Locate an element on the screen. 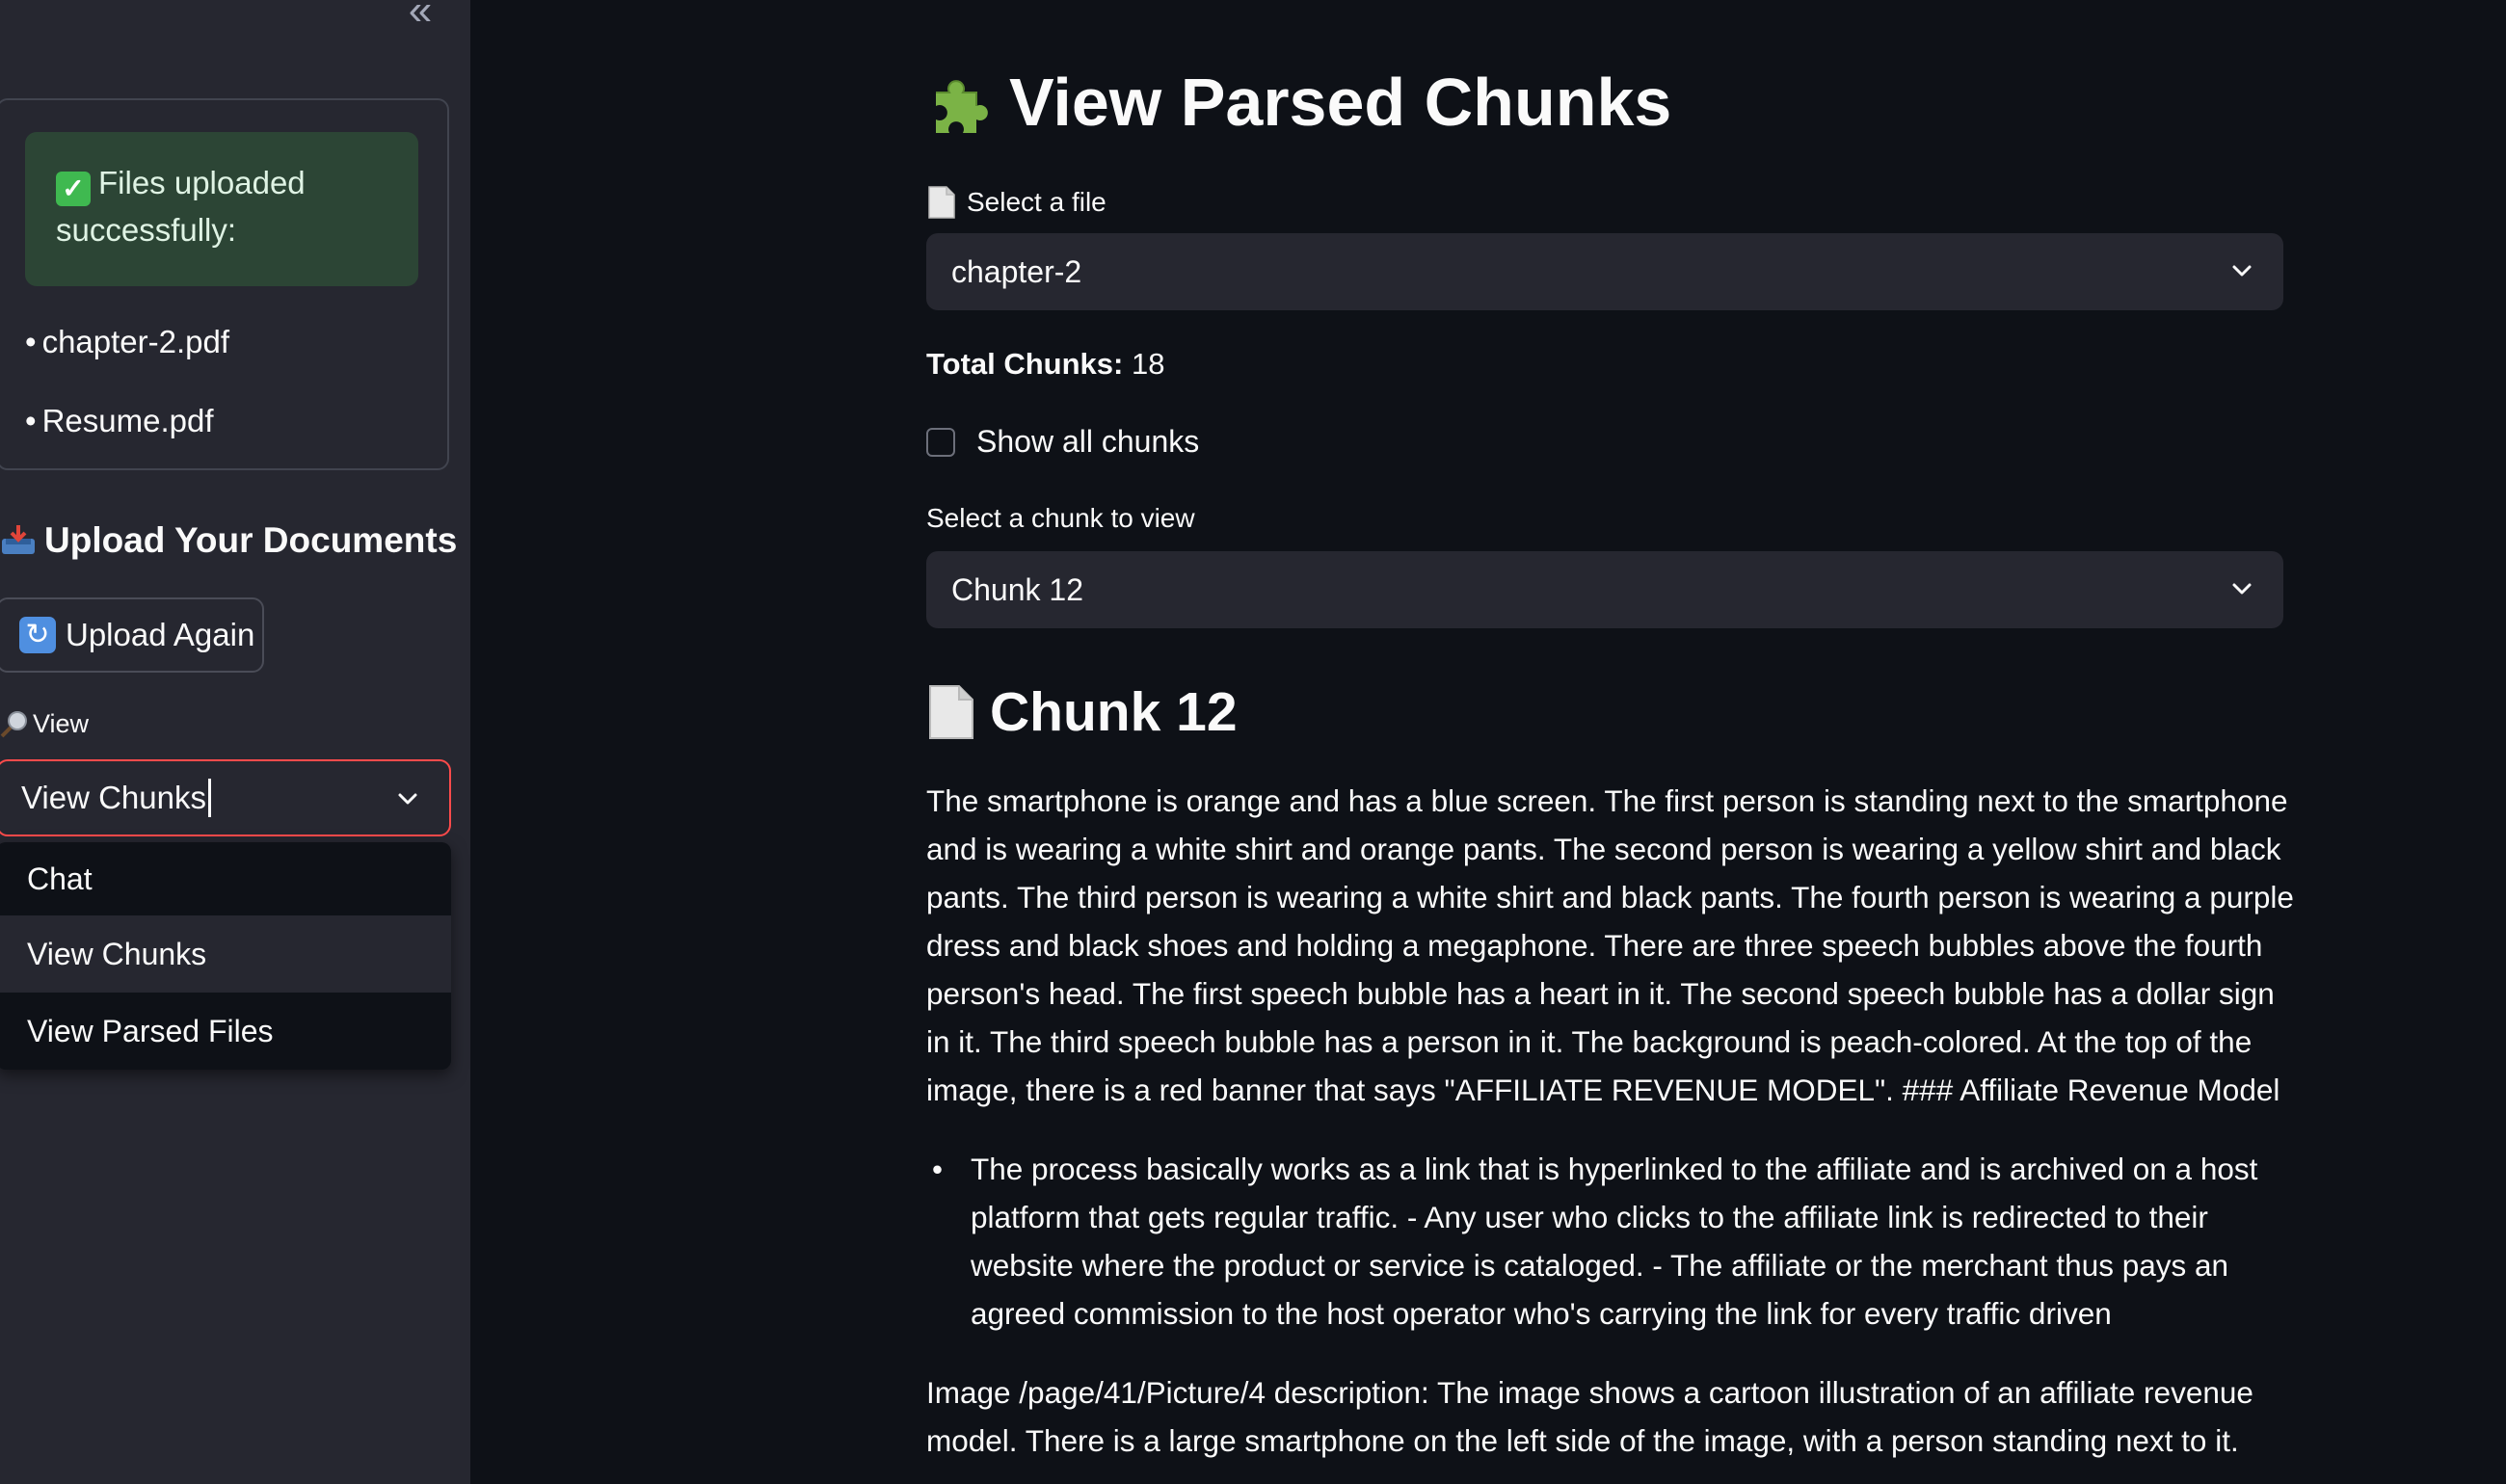  view-option-view-chunks: View Chunks is located at coordinates (225, 954).